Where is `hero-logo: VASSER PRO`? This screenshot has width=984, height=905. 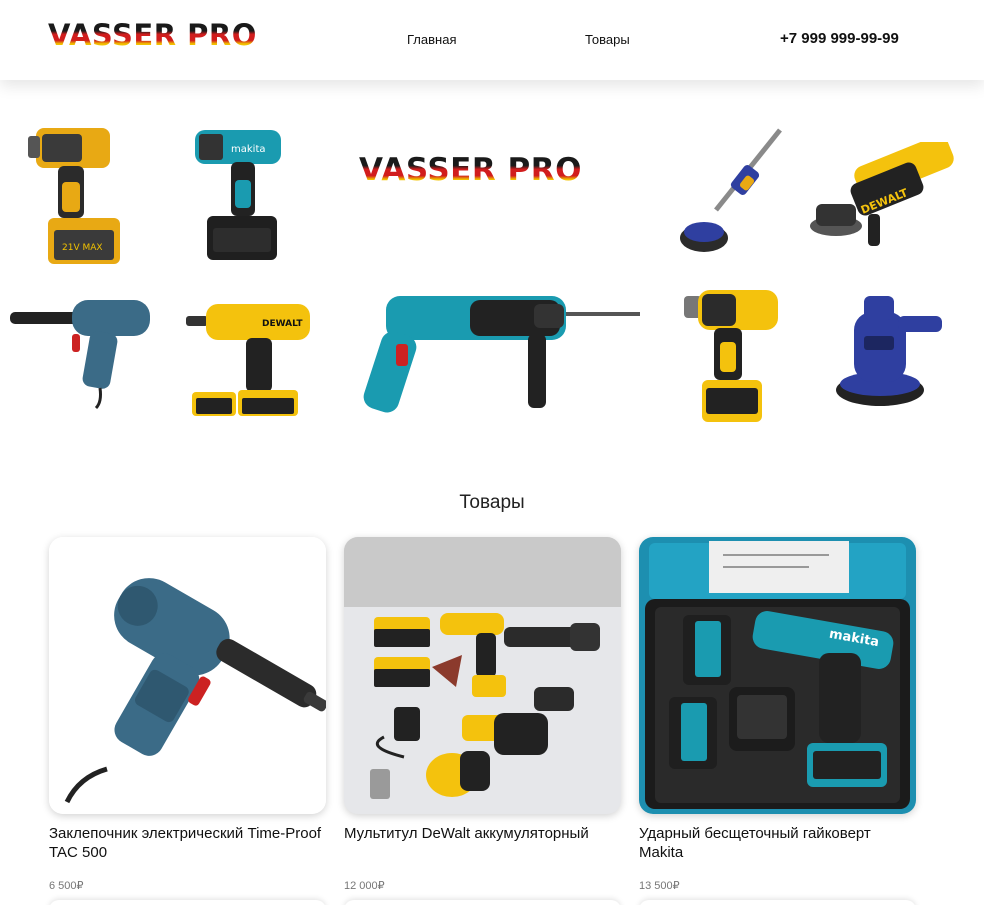
hero-logo: VASSER PRO is located at coordinates (470, 170).